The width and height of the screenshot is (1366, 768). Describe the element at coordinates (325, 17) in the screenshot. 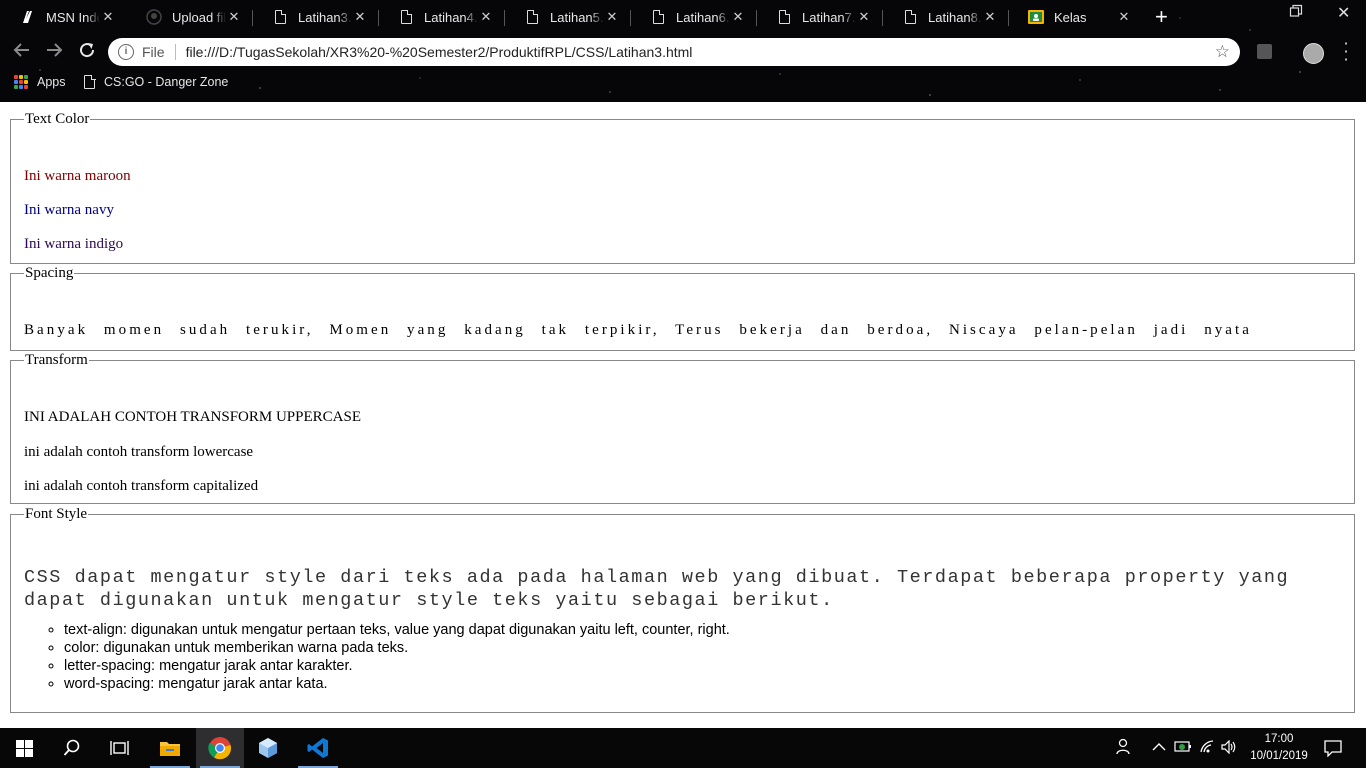

I see `tab-label: Latihan3.html` at that location.